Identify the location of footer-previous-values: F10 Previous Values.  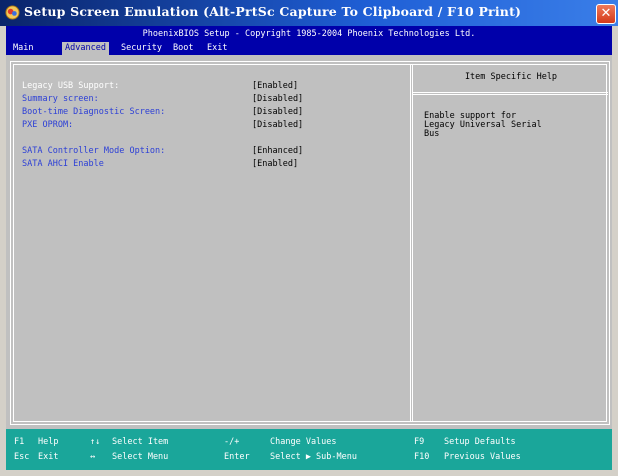
(467, 457).